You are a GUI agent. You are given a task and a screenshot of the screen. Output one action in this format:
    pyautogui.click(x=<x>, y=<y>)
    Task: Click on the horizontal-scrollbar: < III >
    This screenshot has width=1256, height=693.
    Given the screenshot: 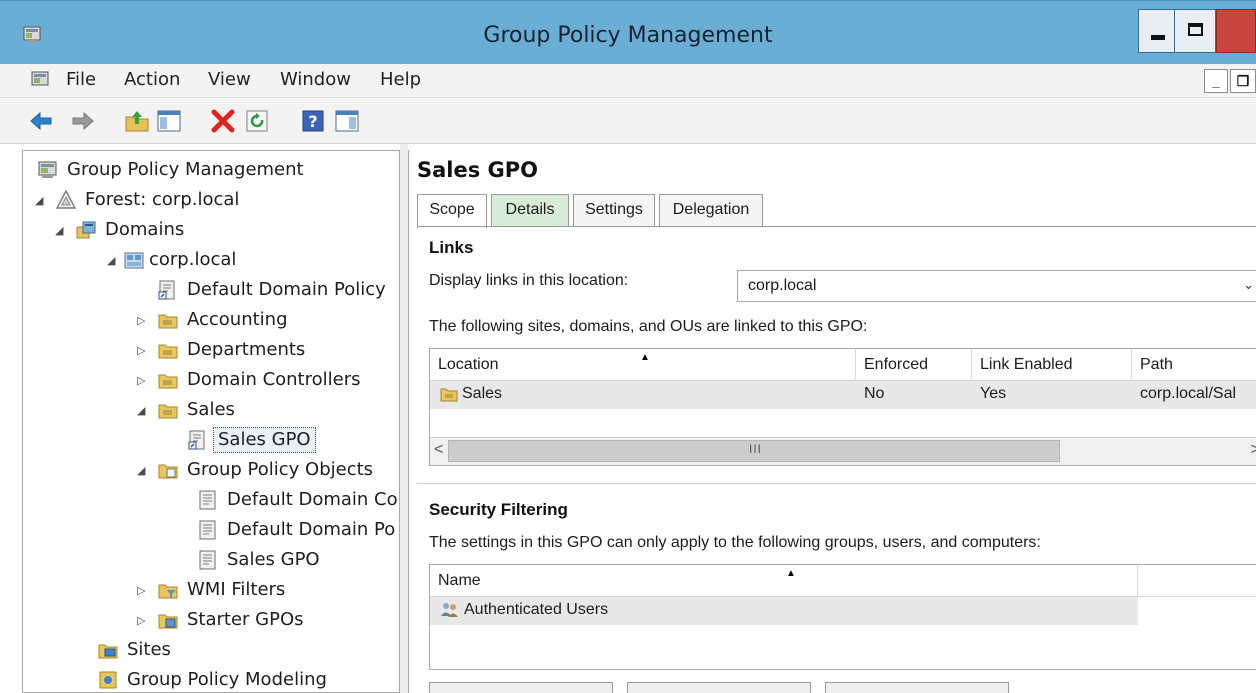 What is the action you would take?
    pyautogui.click(x=843, y=451)
    